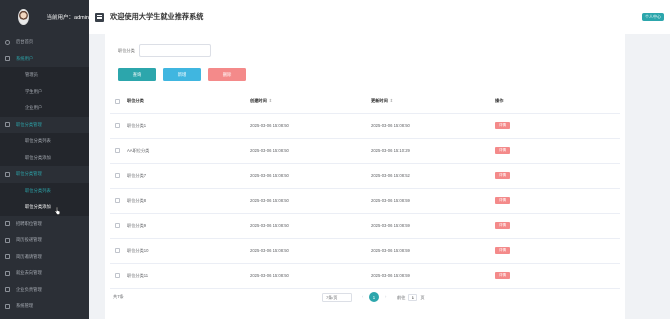  I want to click on search-row: 职位分类, so click(164, 50).